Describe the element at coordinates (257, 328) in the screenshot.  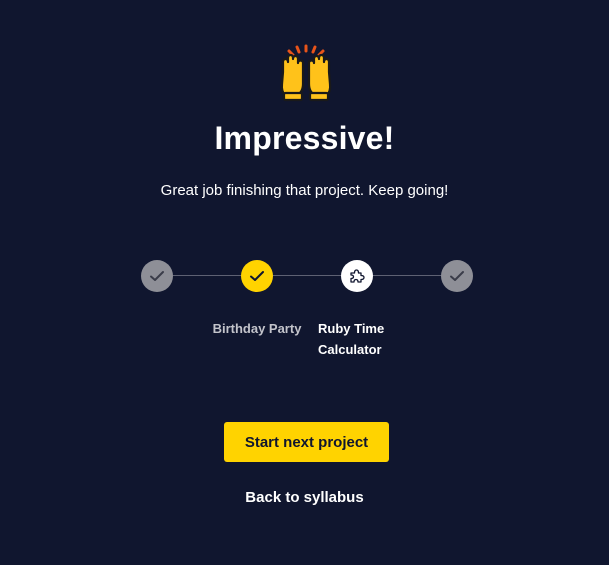
I see `step-label-birthday-party: Birthday Party` at that location.